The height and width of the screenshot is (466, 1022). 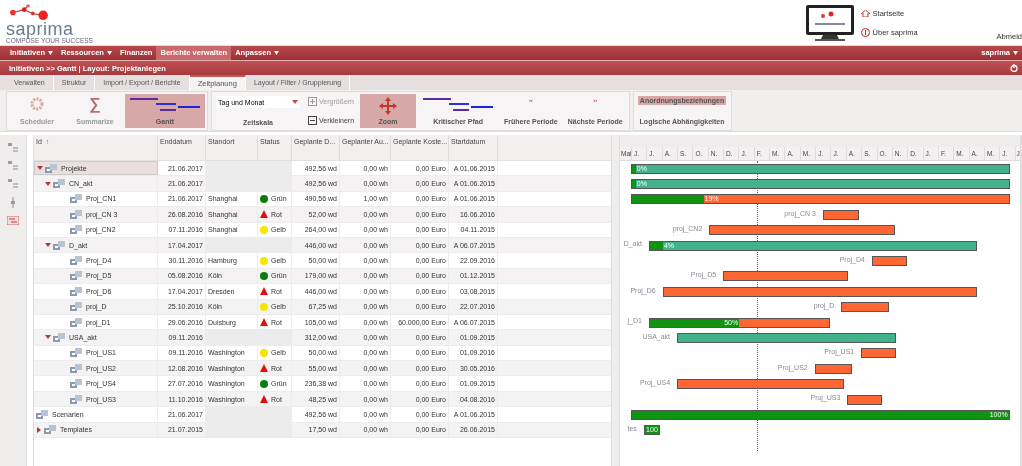 What do you see at coordinates (37, 104) in the screenshot?
I see `gear-icon` at bounding box center [37, 104].